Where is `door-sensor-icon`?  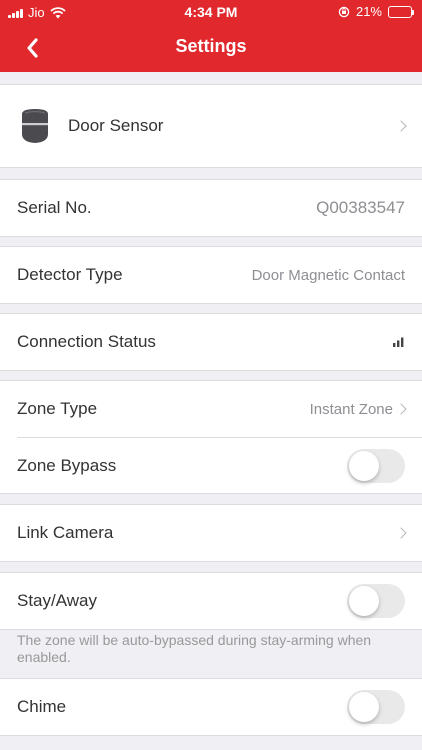
door-sensor-icon is located at coordinates (35, 126).